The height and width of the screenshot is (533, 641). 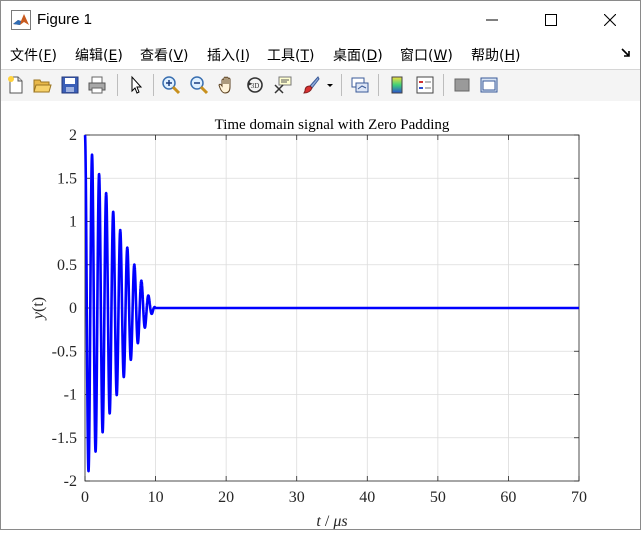 What do you see at coordinates (164, 55) in the screenshot?
I see `menu-view: 查看(V)` at bounding box center [164, 55].